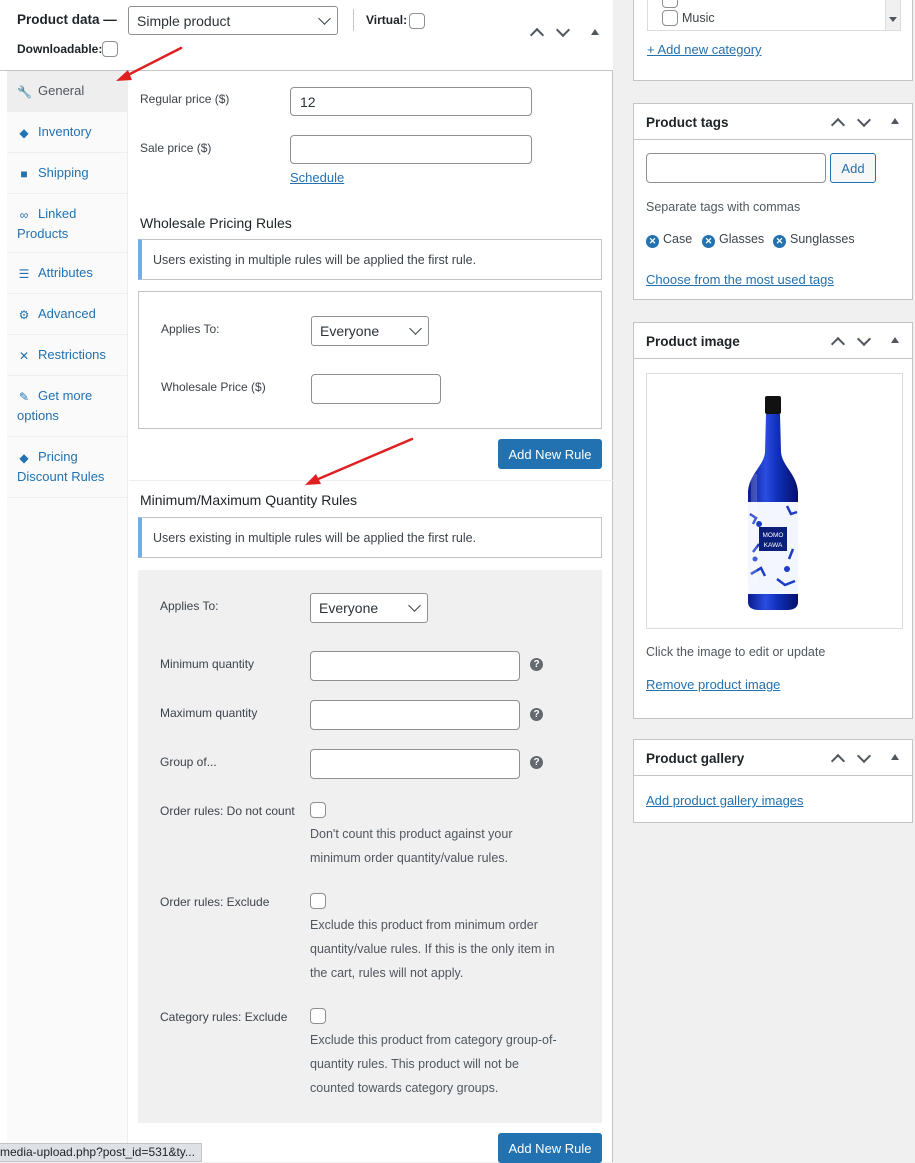  I want to click on order-nocount-checkbox, so click(318, 810).